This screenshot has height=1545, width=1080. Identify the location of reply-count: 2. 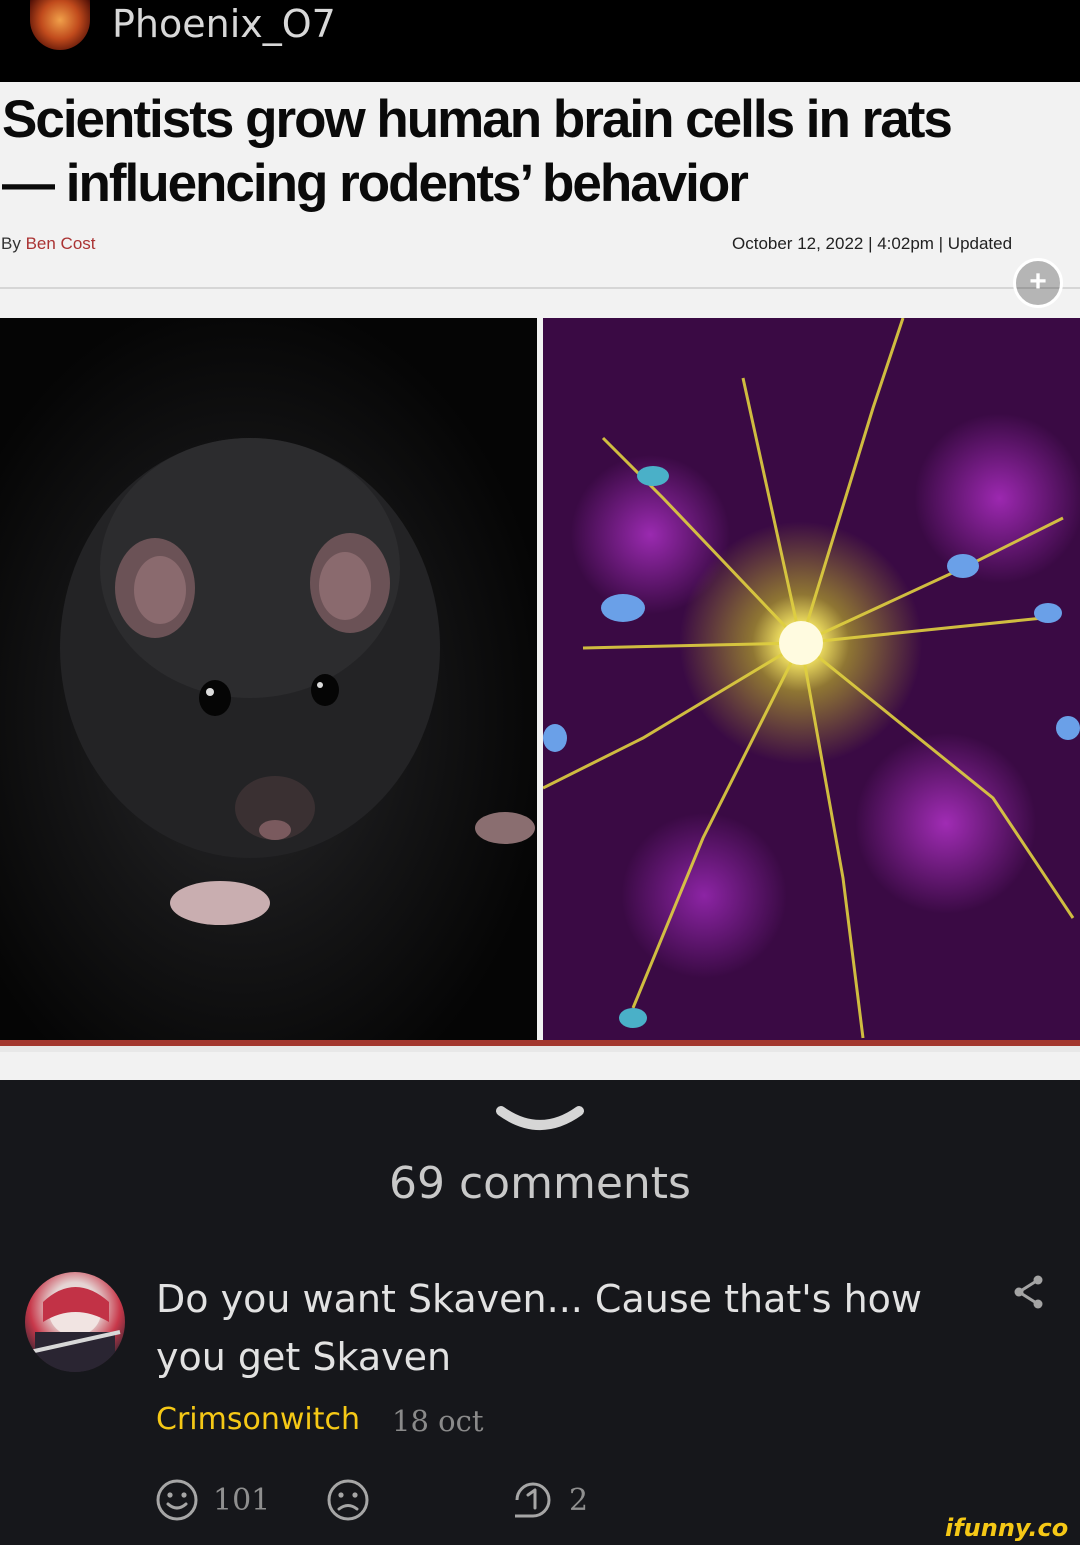
(579, 1500).